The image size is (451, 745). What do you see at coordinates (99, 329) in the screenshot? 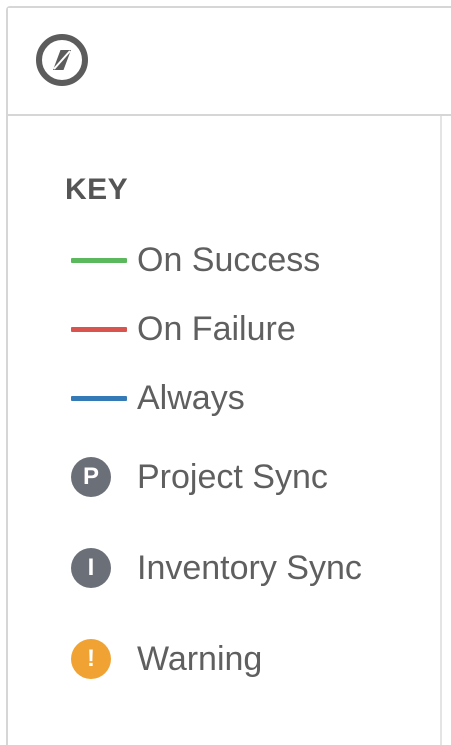
I see `red-line-icon` at bounding box center [99, 329].